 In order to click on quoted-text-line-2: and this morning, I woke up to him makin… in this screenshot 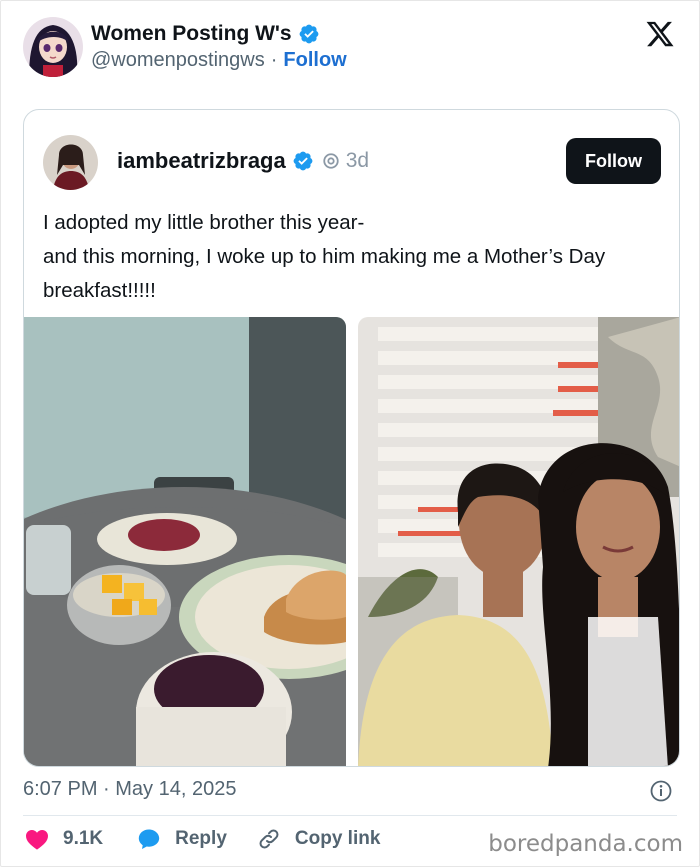, I will do `click(324, 273)`.